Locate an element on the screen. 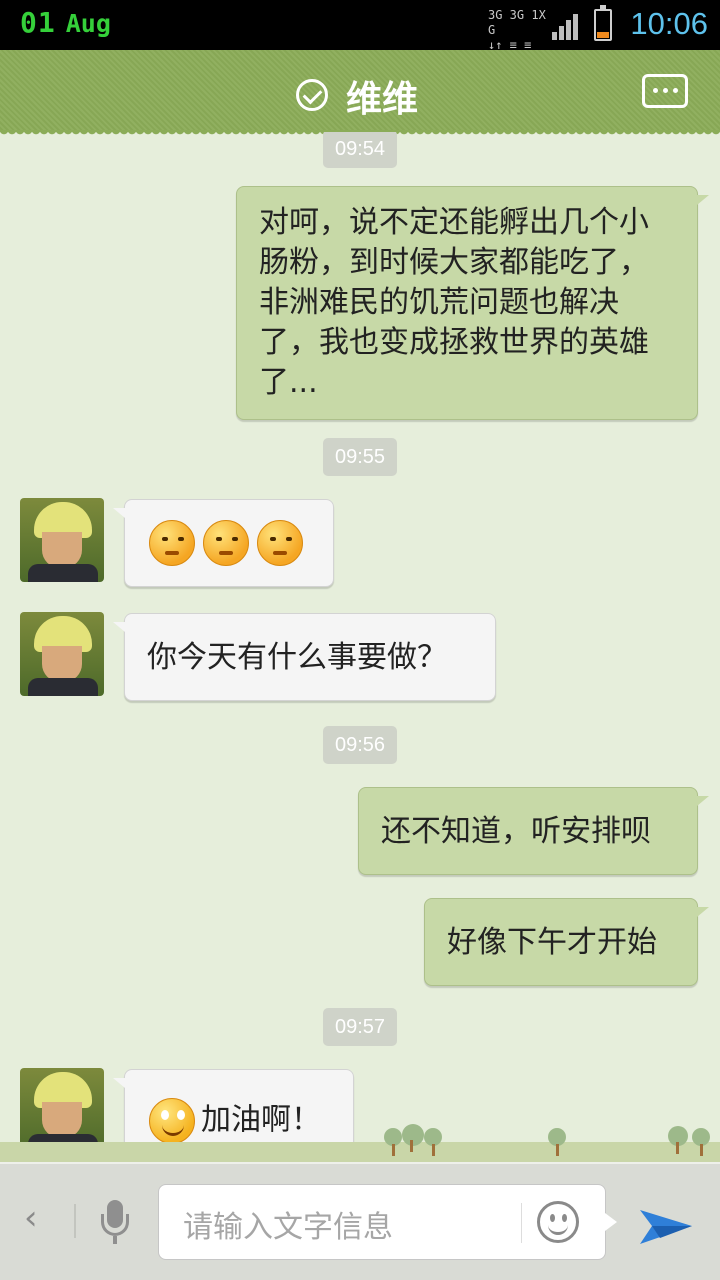 This screenshot has height=1280, width=720. check-circle-icon is located at coordinates (312, 95).